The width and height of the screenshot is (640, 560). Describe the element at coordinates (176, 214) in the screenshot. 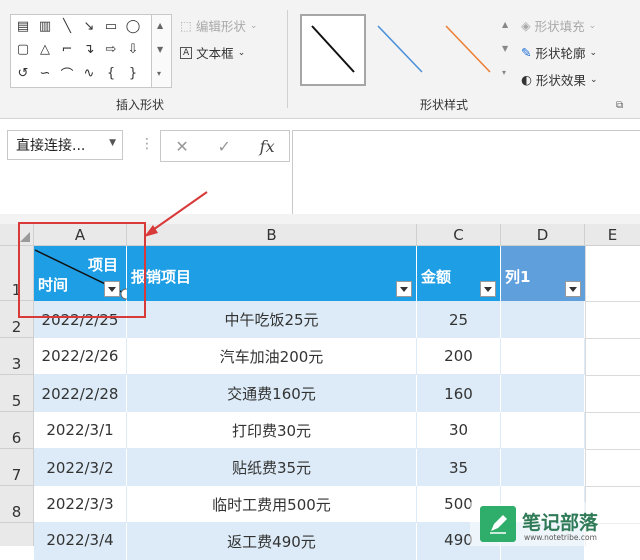

I see `callout-arrow` at that location.